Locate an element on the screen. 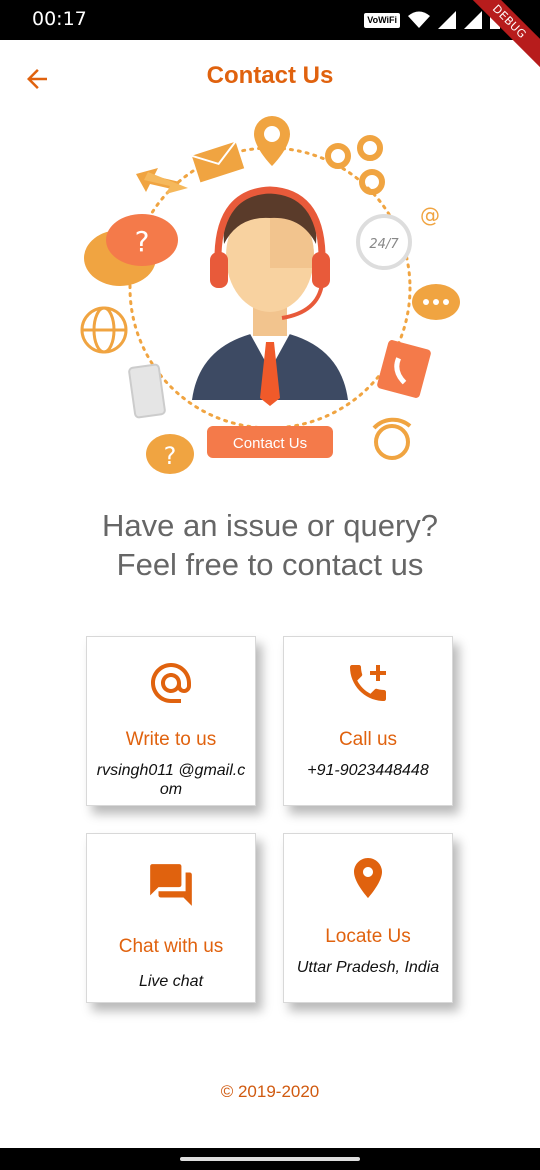 The image size is (540, 1170). mobile-phone-icon is located at coordinates (147, 391).